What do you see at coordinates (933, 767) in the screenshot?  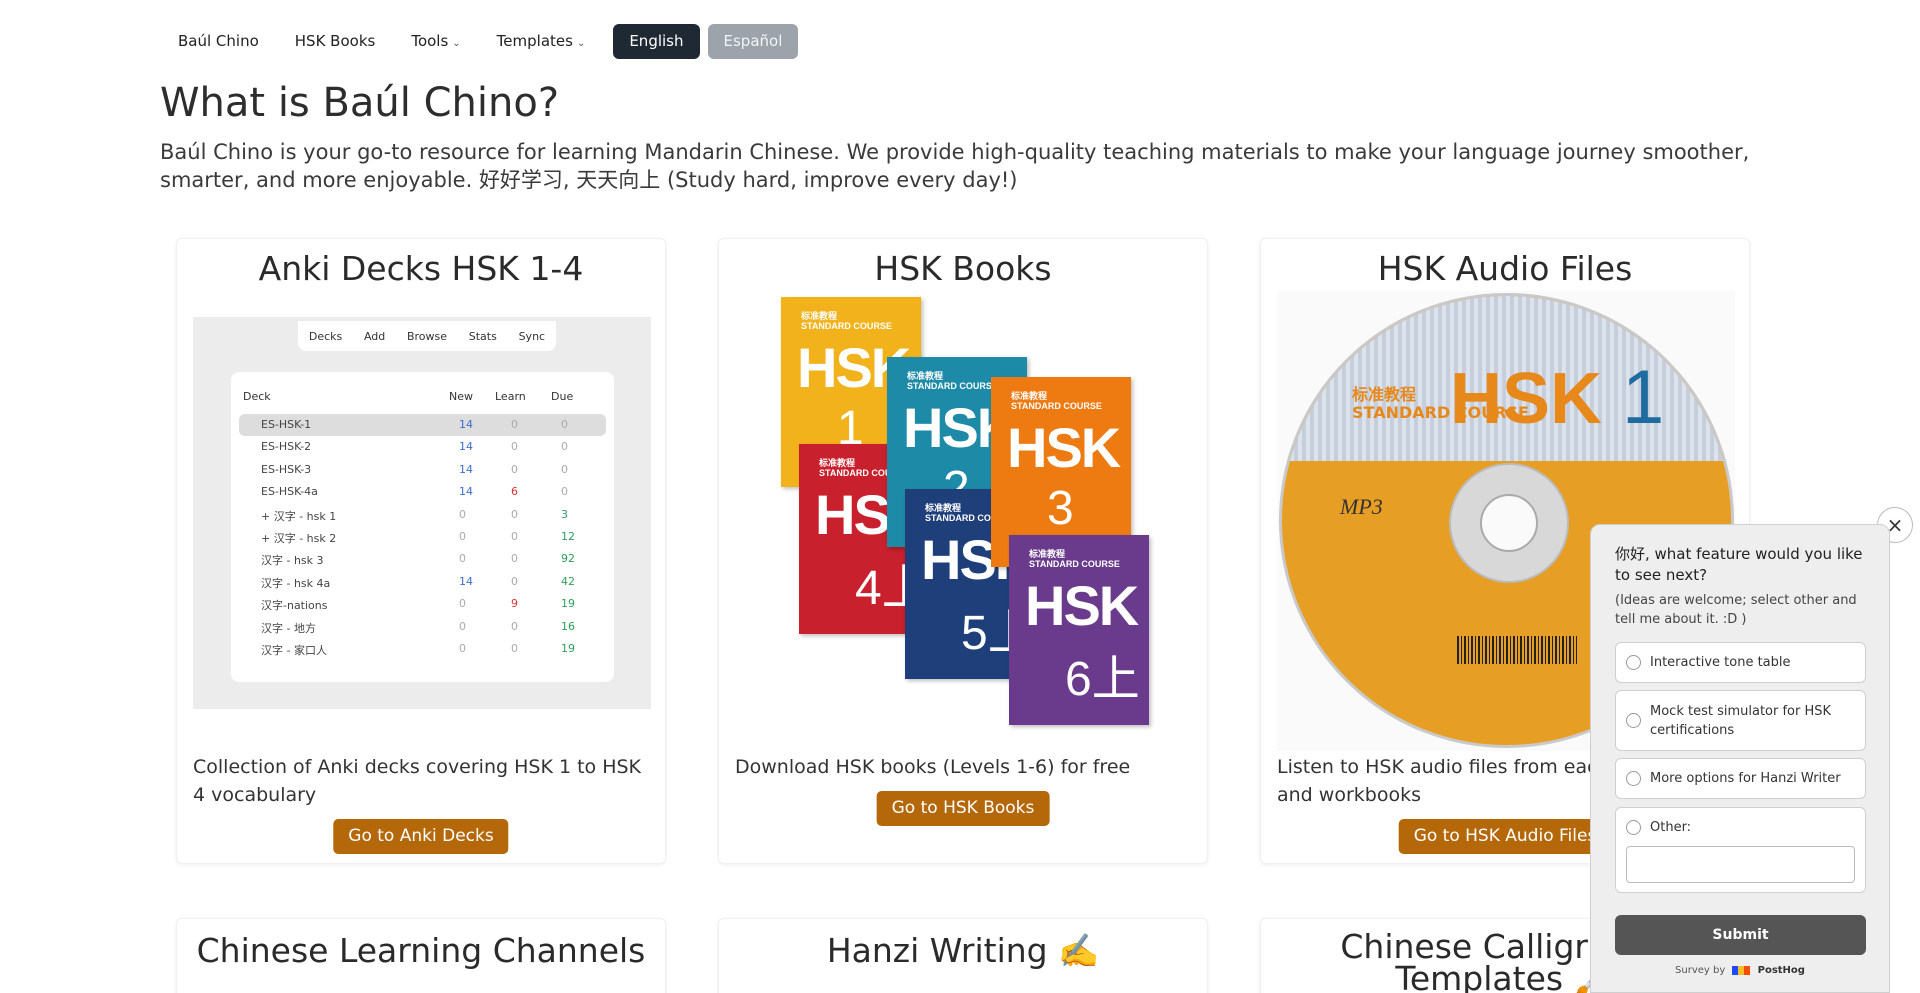 I see `card-description: Download HSK books (Levels 1-6) for free` at bounding box center [933, 767].